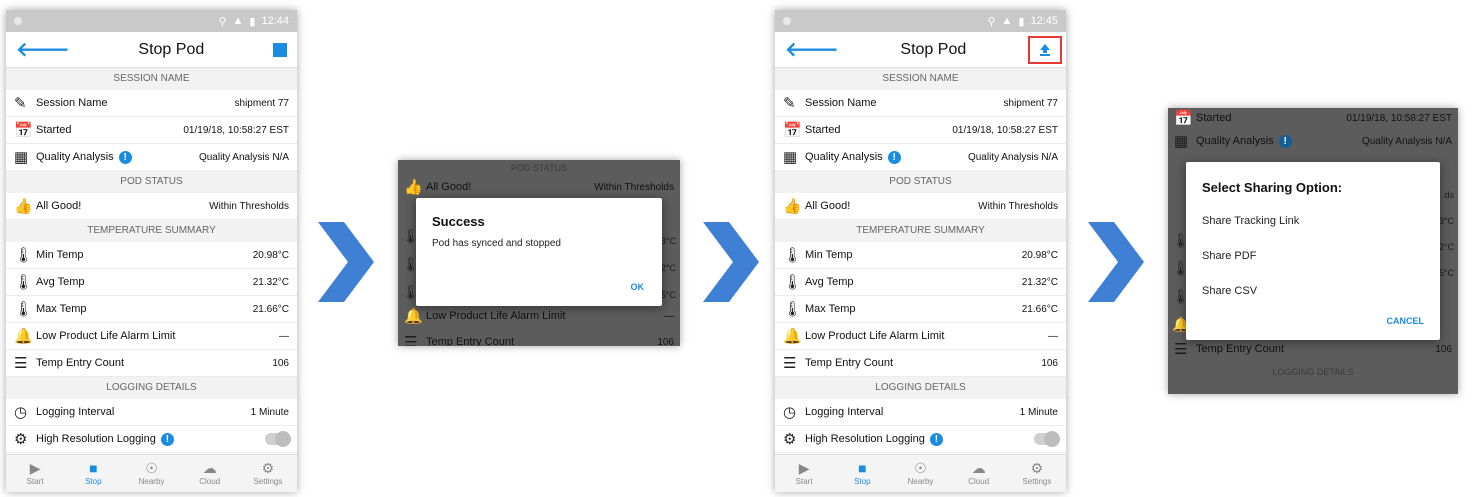  Describe the element at coordinates (790, 439) in the screenshot. I see `gears-icon: ⚙` at that location.